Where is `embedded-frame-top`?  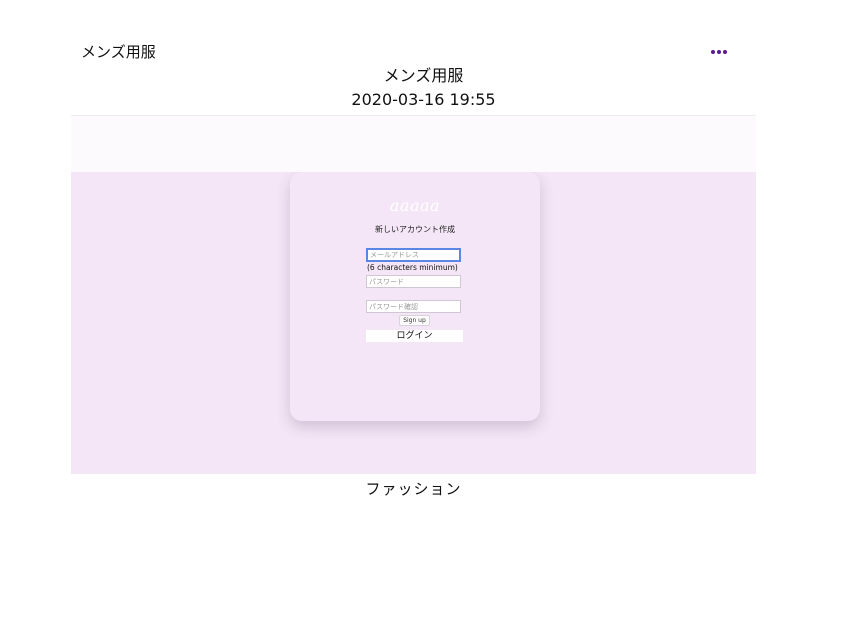
embedded-frame-top is located at coordinates (413, 144).